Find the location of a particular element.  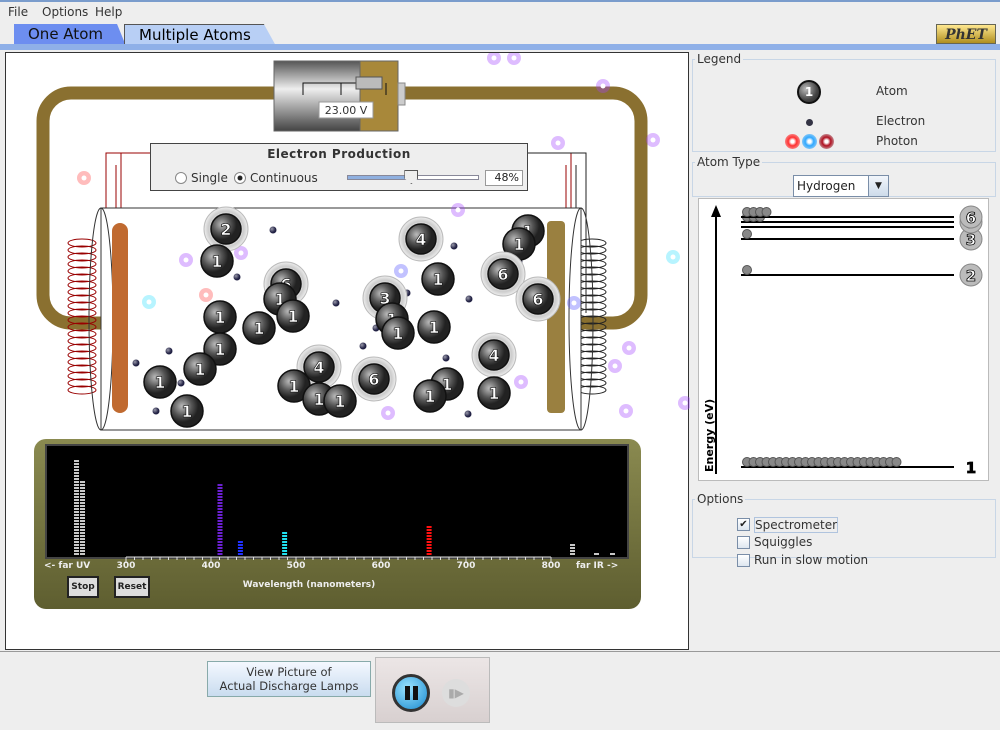

spectrum-display is located at coordinates (337, 501).